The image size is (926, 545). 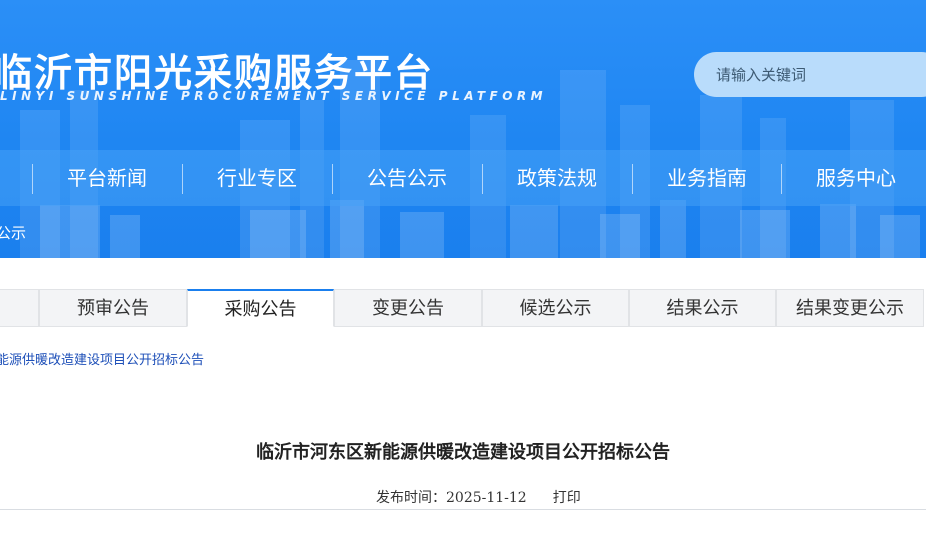 I want to click on search-input, so click(x=805, y=74).